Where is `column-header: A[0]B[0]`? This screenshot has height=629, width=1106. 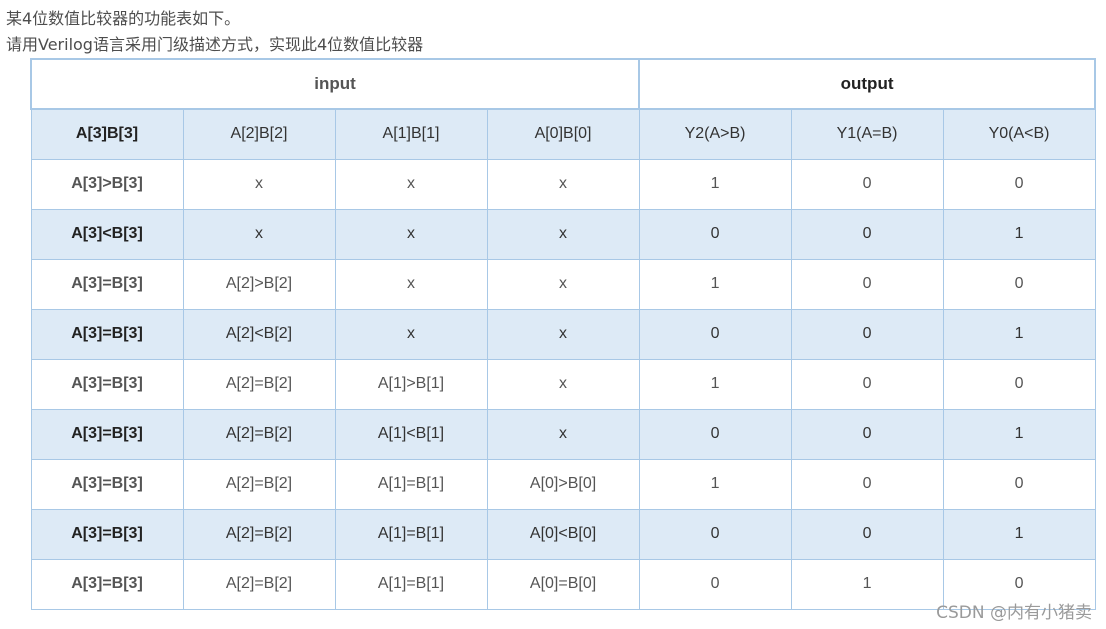 column-header: A[0]B[0] is located at coordinates (563, 134).